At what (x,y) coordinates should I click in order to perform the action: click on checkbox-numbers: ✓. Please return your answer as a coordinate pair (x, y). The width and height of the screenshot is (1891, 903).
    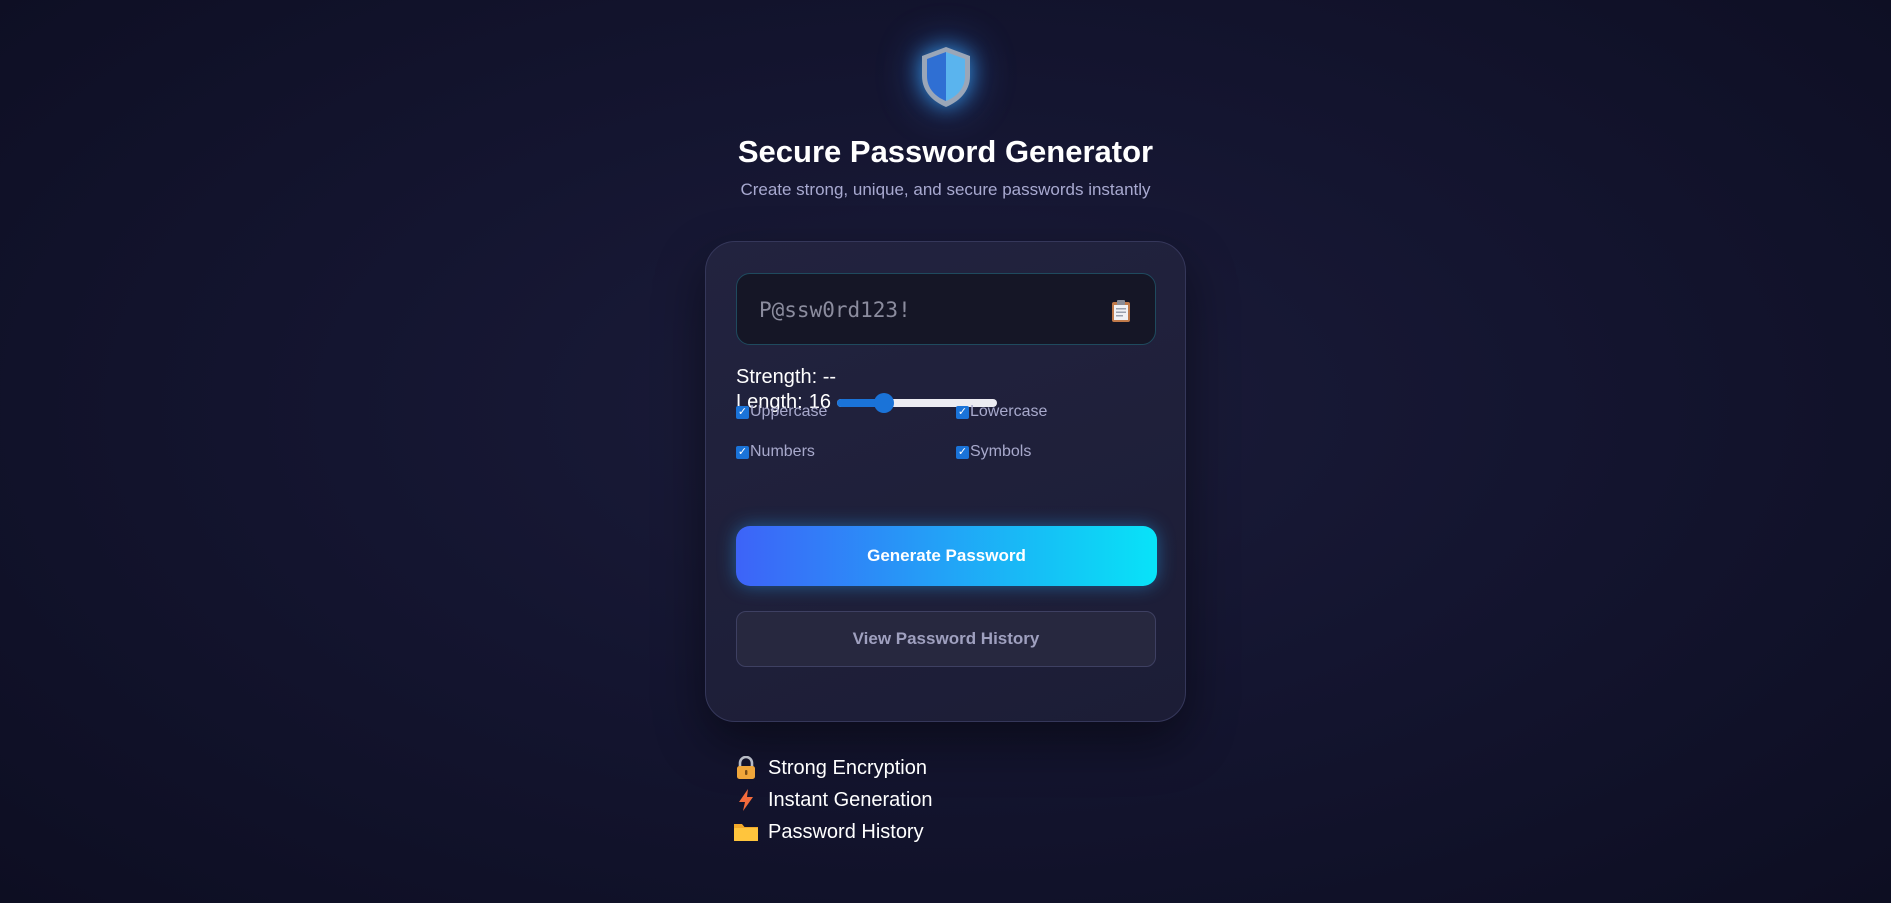
    Looking at the image, I should click on (742, 452).